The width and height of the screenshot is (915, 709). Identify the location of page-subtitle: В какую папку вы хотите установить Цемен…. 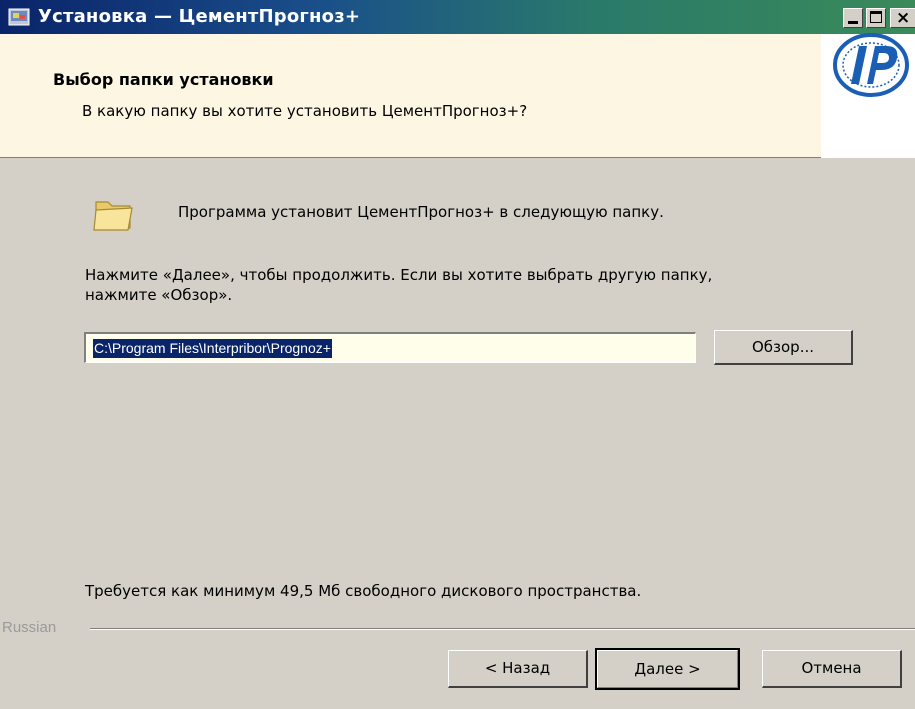
(305, 111).